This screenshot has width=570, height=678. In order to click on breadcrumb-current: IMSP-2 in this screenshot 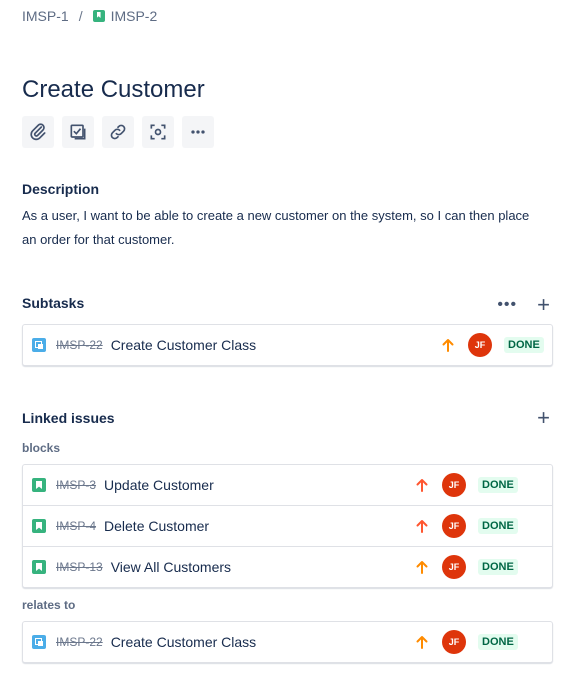, I will do `click(134, 16)`.